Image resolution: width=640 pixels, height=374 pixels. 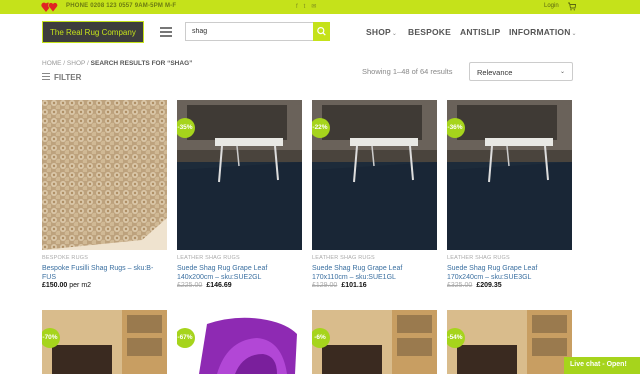 I want to click on breadcrumb-current: SEARCH RESULTS FOR “SHAG”, so click(x=141, y=63).